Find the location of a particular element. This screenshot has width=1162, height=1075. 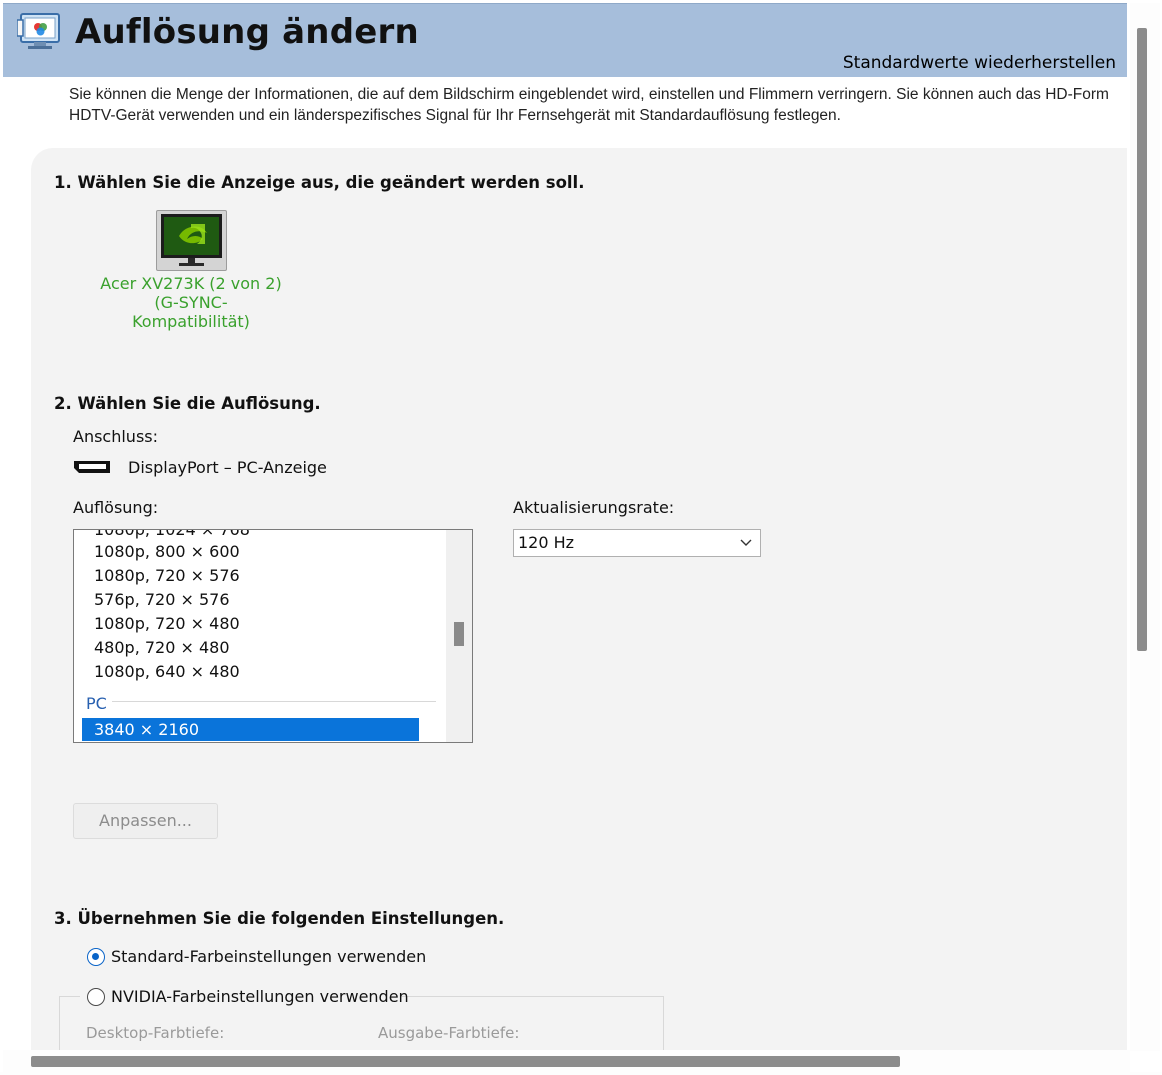

list-item: 1080p, 1024 × 768 is located at coordinates (172, 535).